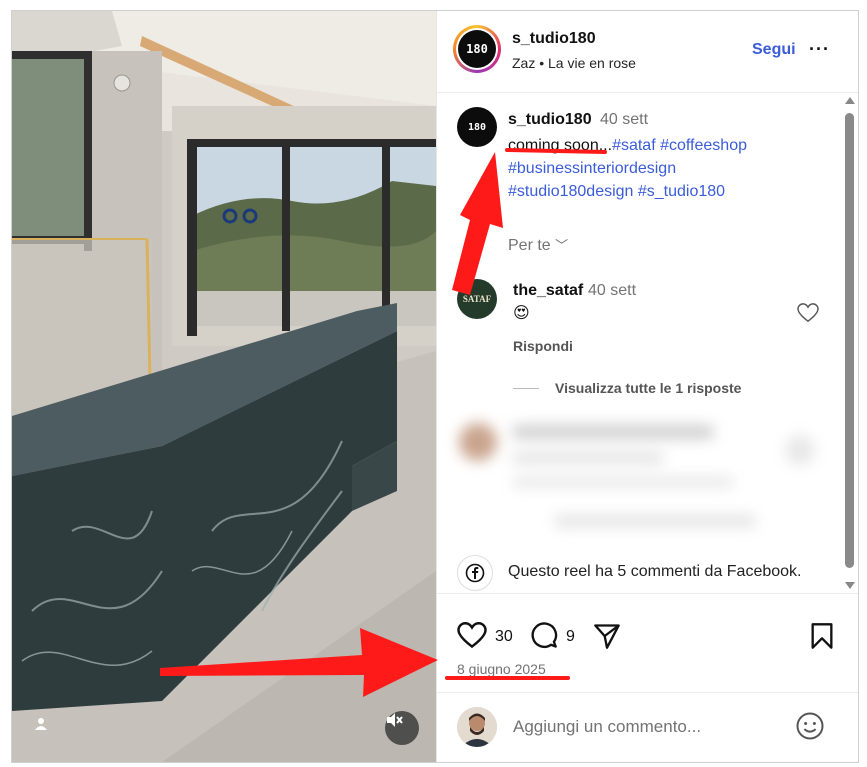  Describe the element at coordinates (526, 388) in the screenshot. I see `replies-divider` at that location.